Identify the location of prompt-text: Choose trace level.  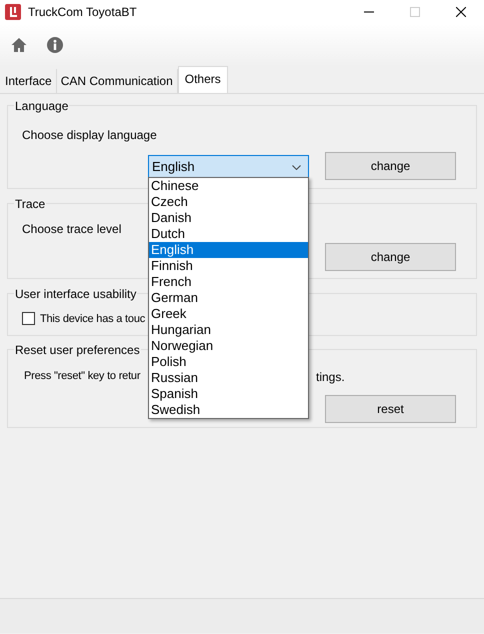
(72, 229).